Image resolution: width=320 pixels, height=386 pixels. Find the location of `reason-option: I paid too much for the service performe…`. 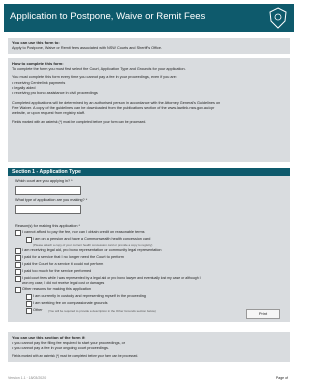

reason-option: I paid too much for the service performe… is located at coordinates (57, 271).